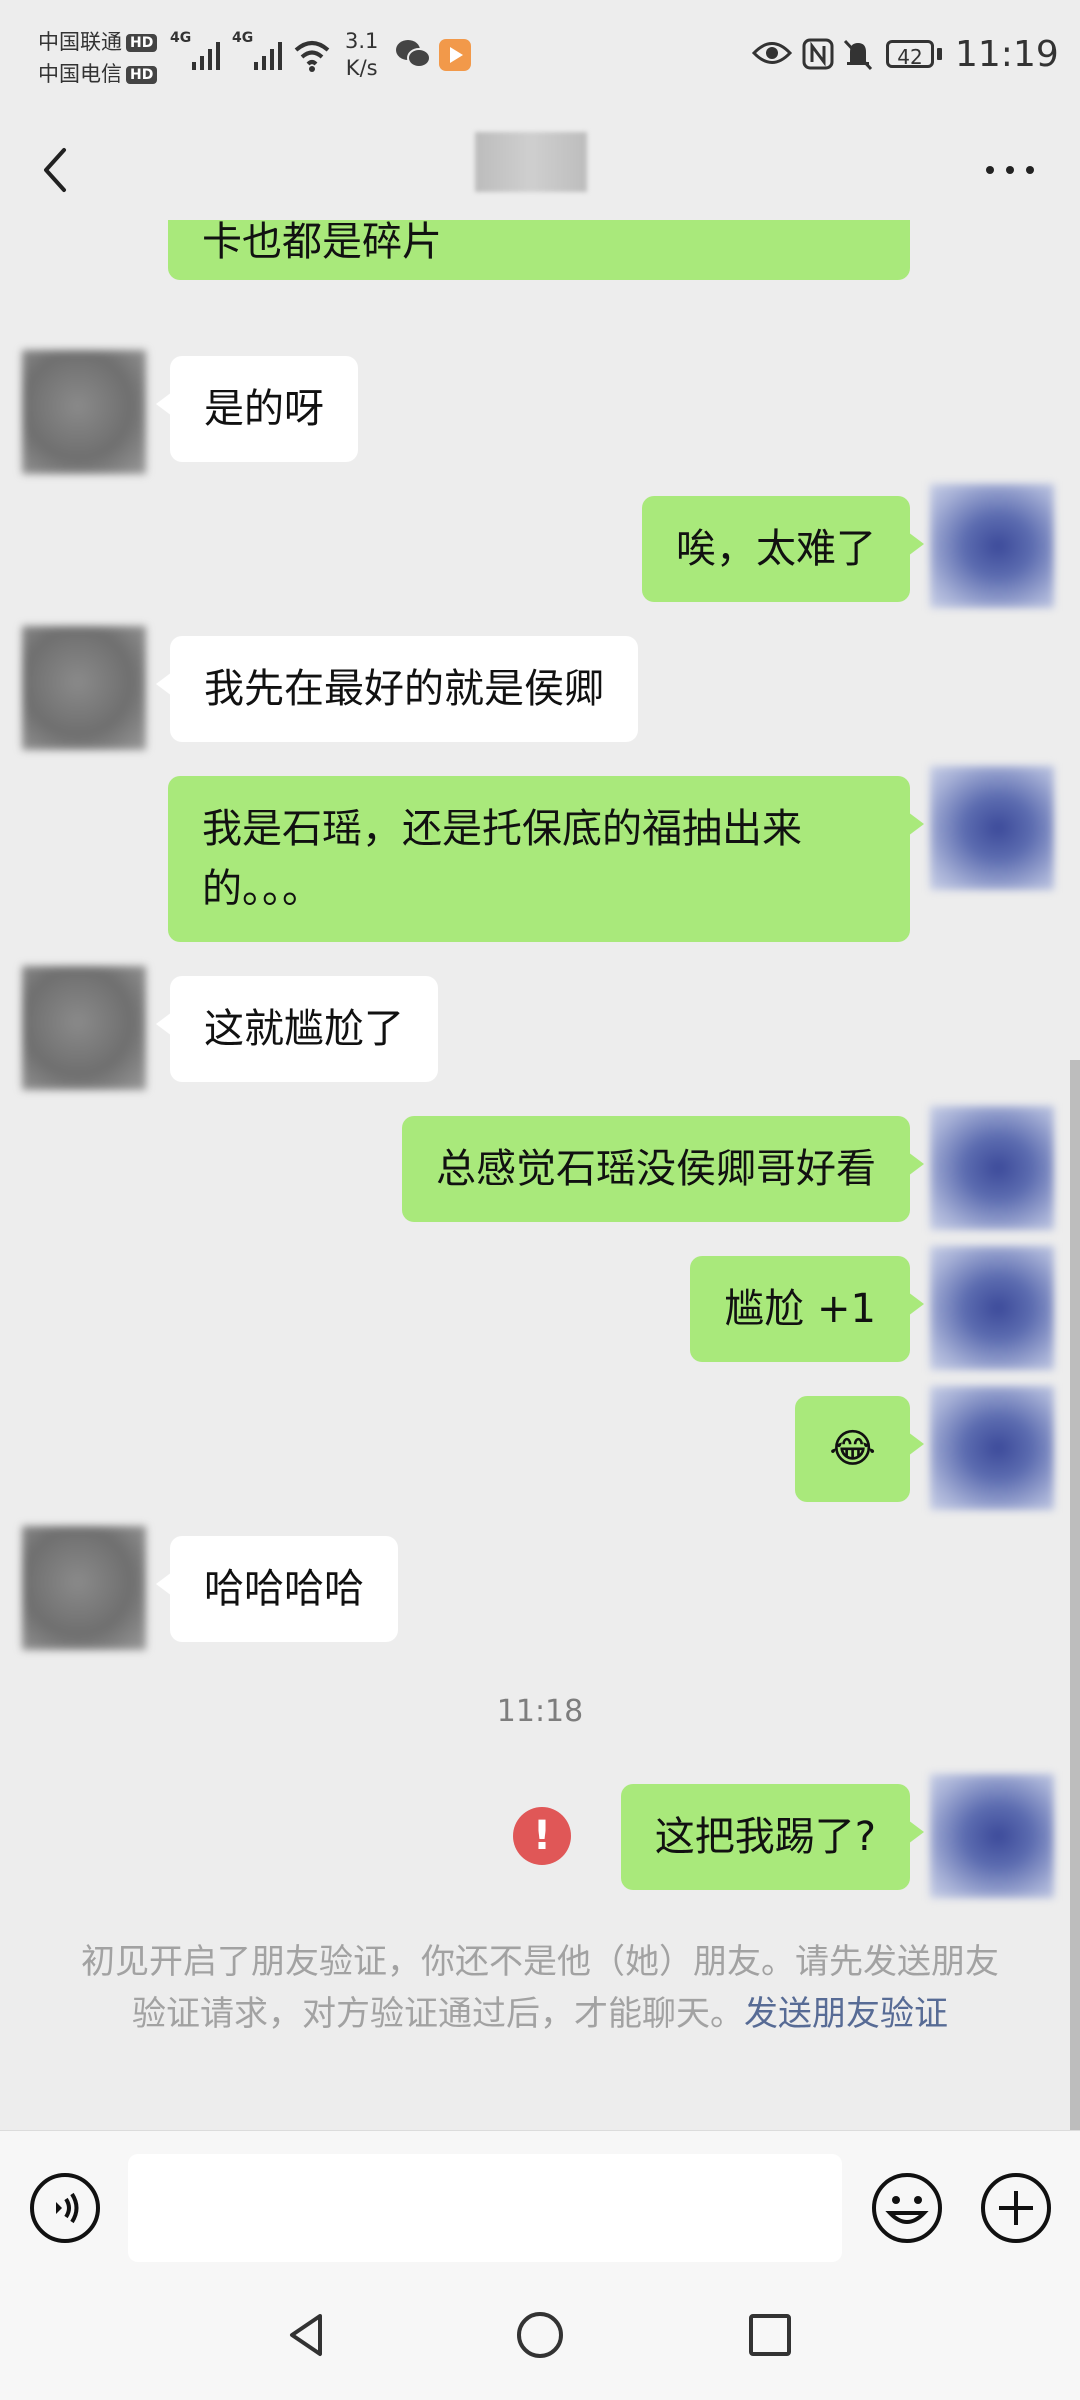 The width and height of the screenshot is (1080, 2400). What do you see at coordinates (312, 56) in the screenshot?
I see `wifi-icon` at bounding box center [312, 56].